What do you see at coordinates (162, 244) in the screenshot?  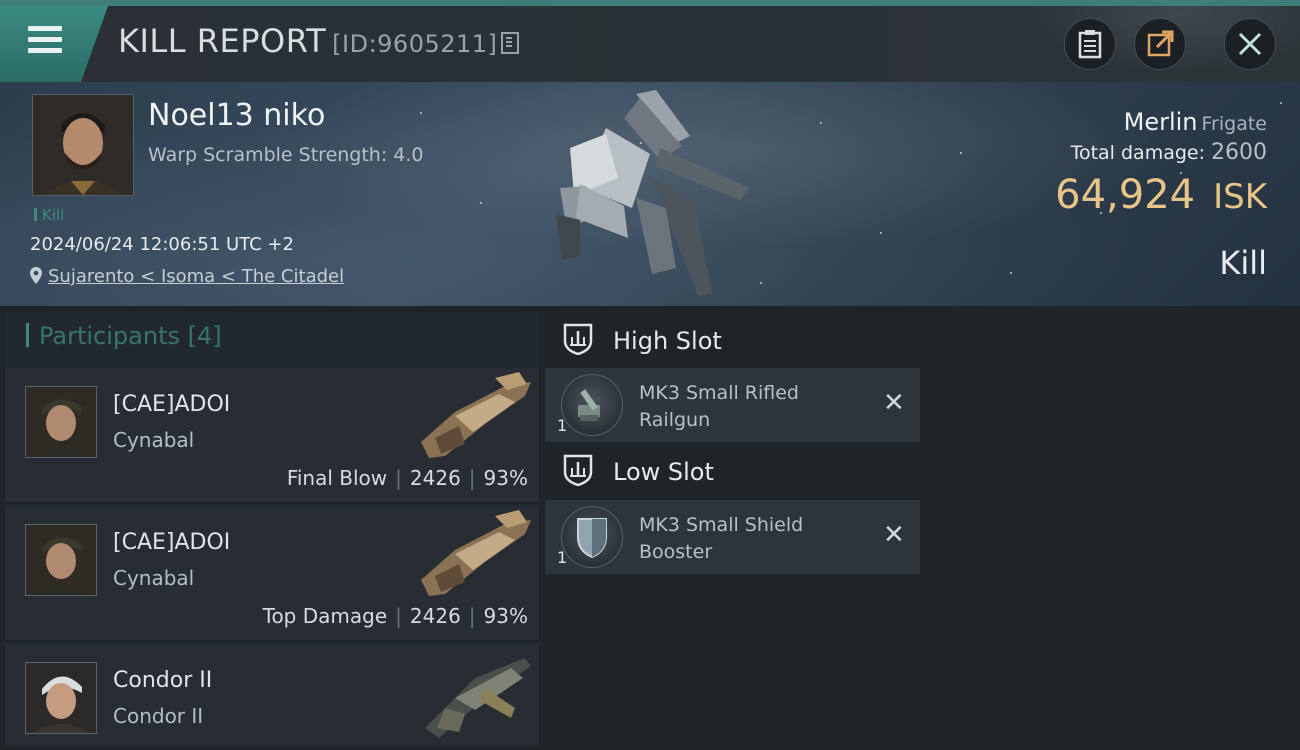 I see `kill-datetime: 2024/06/24 12:06:51 UTC +2` at bounding box center [162, 244].